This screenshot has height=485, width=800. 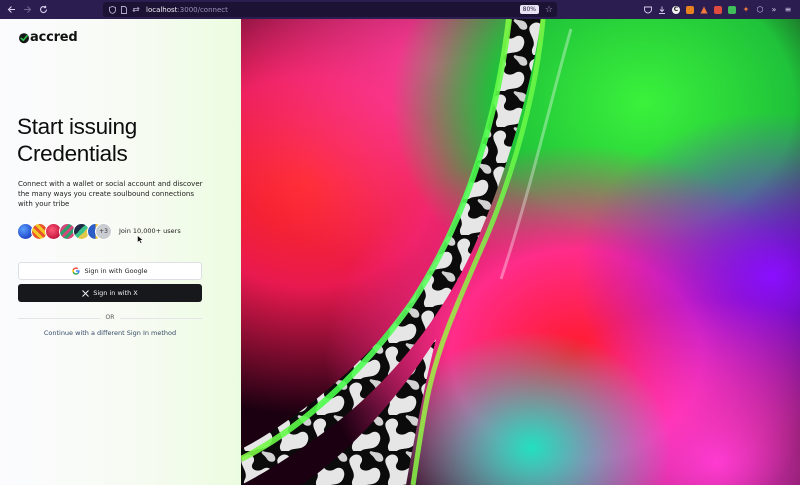 What do you see at coordinates (746, 9) in the screenshot?
I see `extension-spark-icon: ✦` at bounding box center [746, 9].